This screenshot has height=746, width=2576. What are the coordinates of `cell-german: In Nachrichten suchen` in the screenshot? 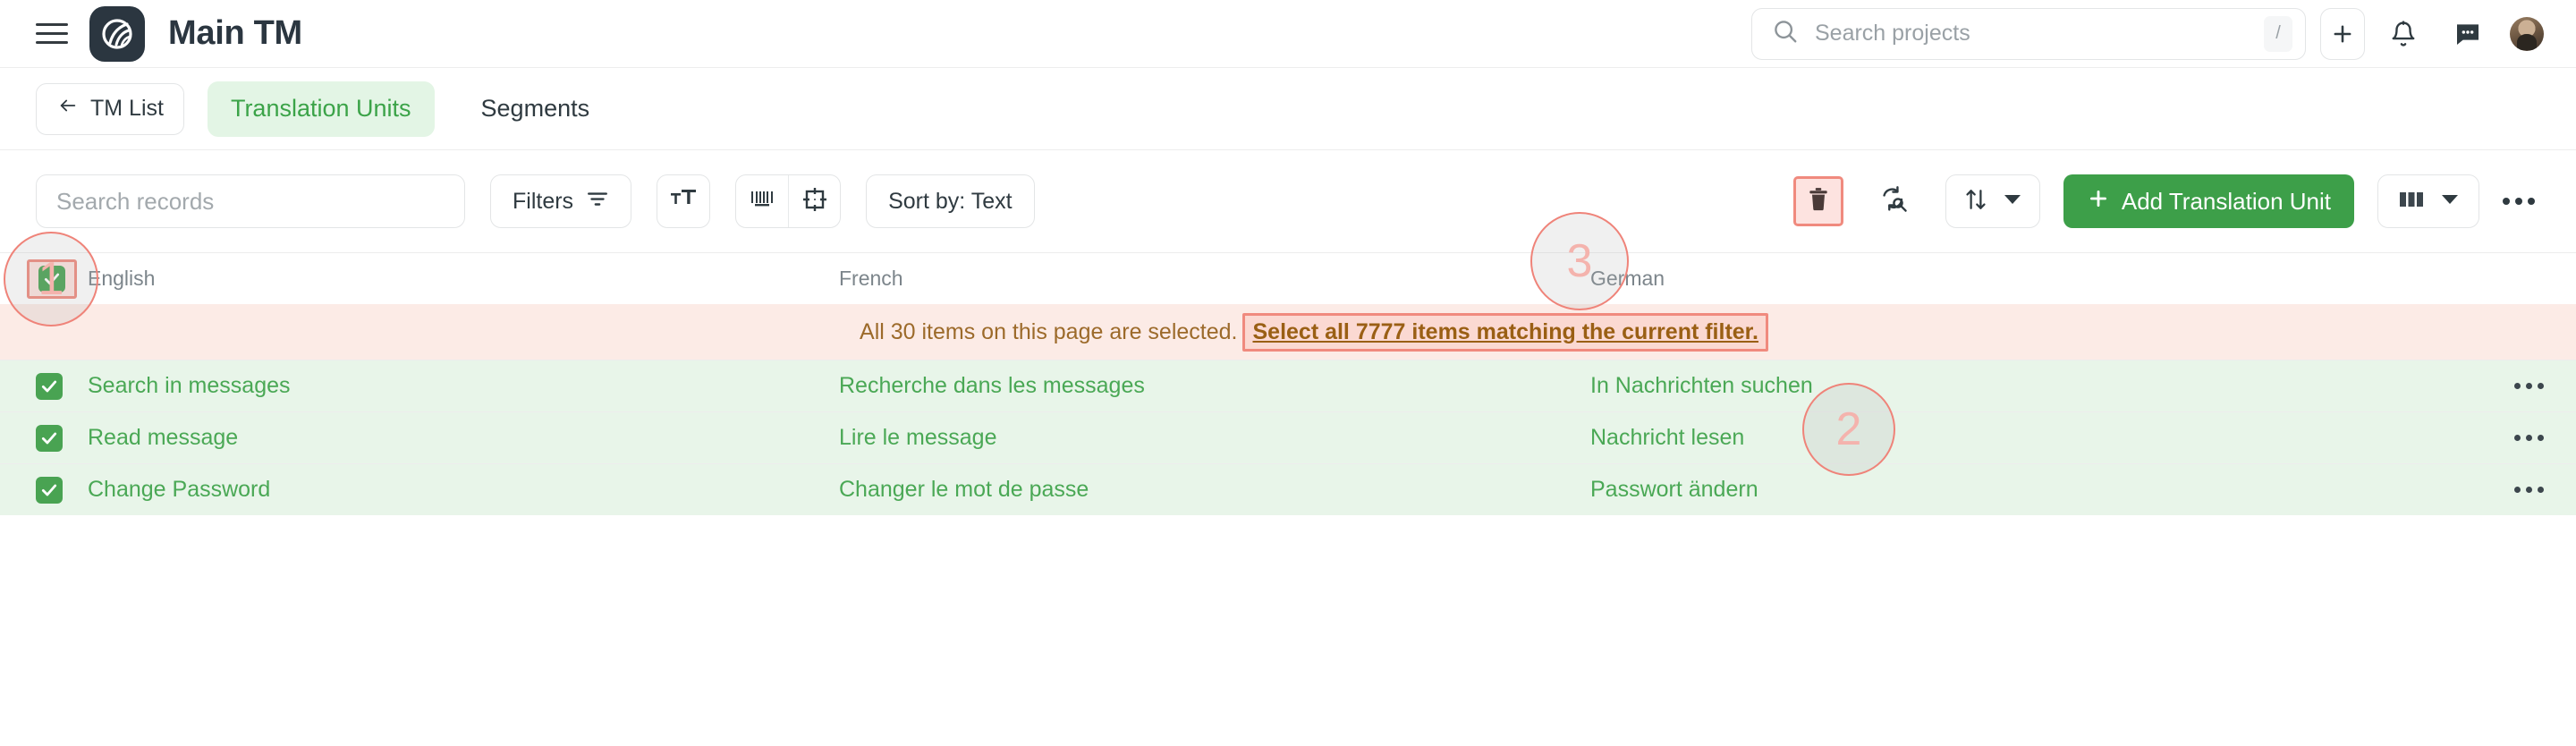 It's located at (1701, 385).